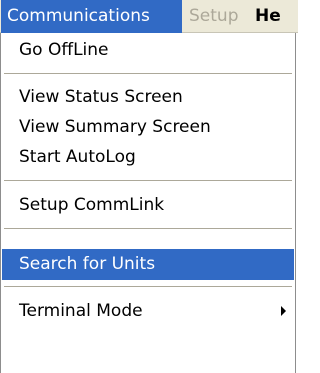 The image size is (320, 373). What do you see at coordinates (148, 264) in the screenshot?
I see `menu-item-search-for-units: Search for Units` at bounding box center [148, 264].